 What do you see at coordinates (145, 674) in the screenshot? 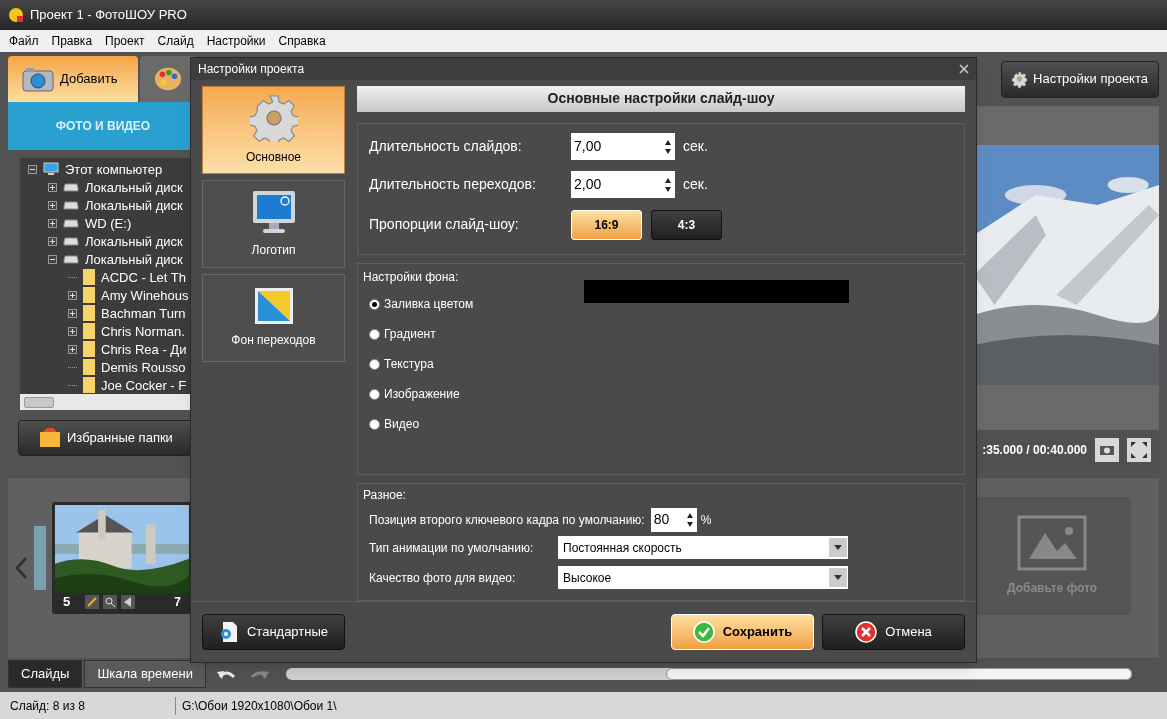
I see `view-tab: Шкала времени` at bounding box center [145, 674].